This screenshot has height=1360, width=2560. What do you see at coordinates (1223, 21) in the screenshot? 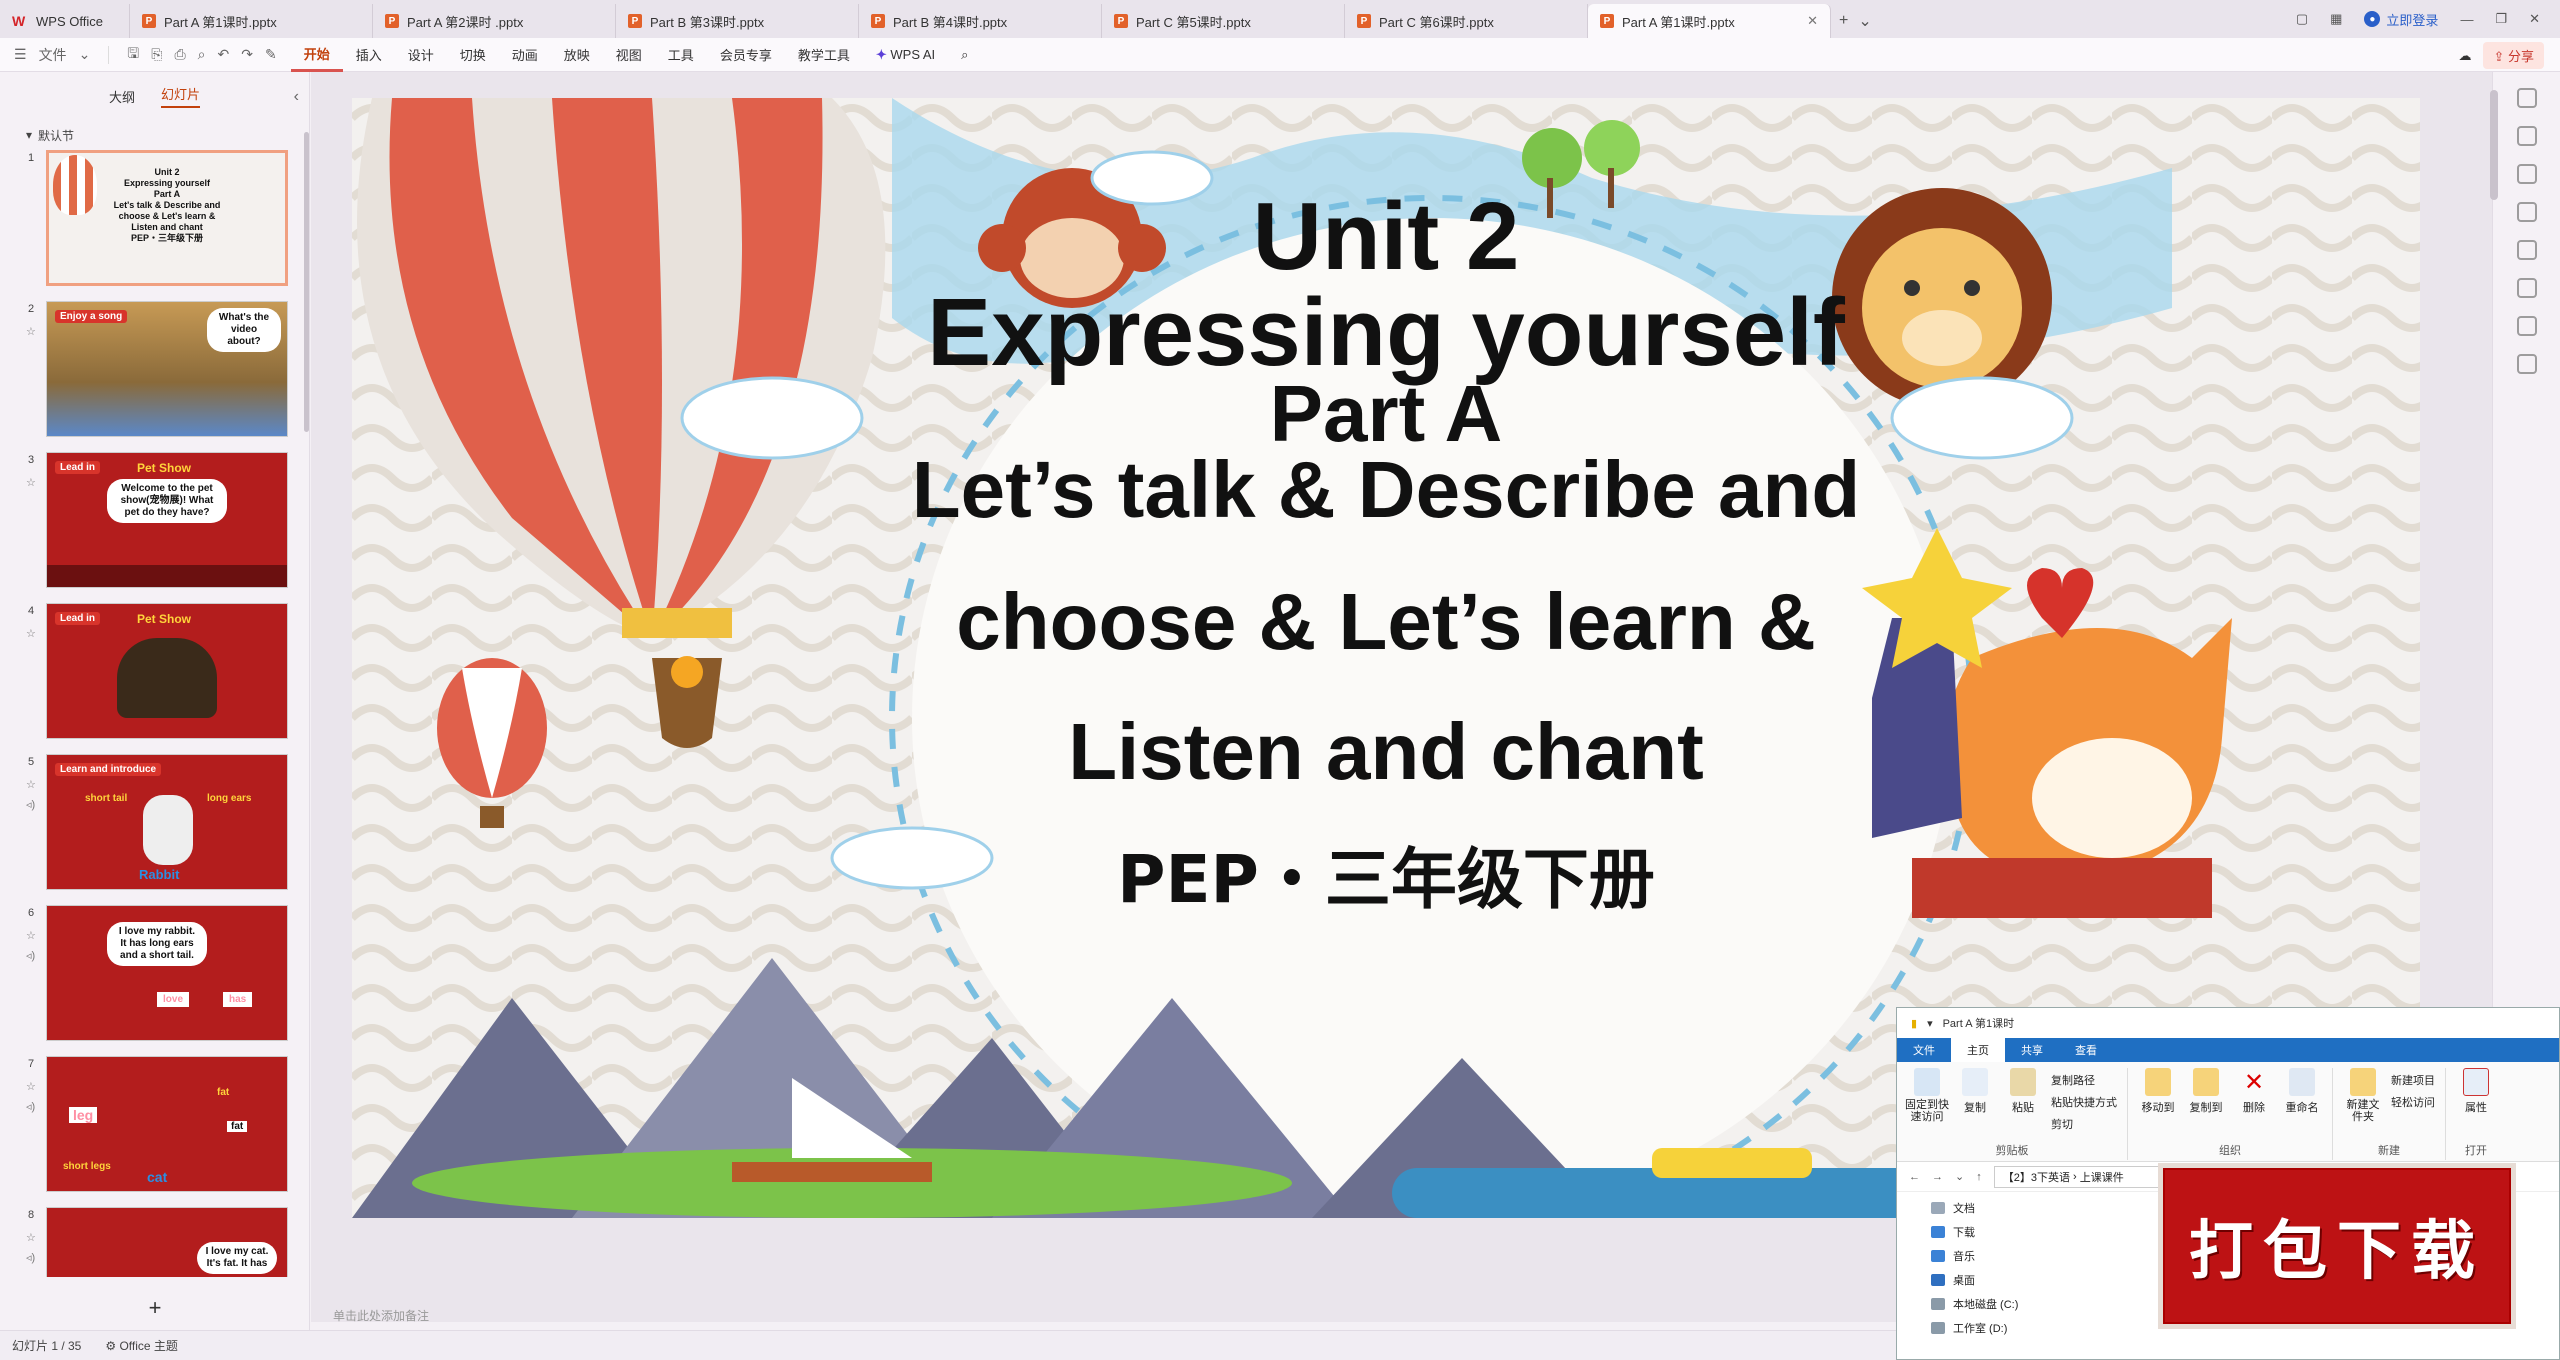
I see `tab-file: P Part C 第5课时.pptx` at bounding box center [1223, 21].